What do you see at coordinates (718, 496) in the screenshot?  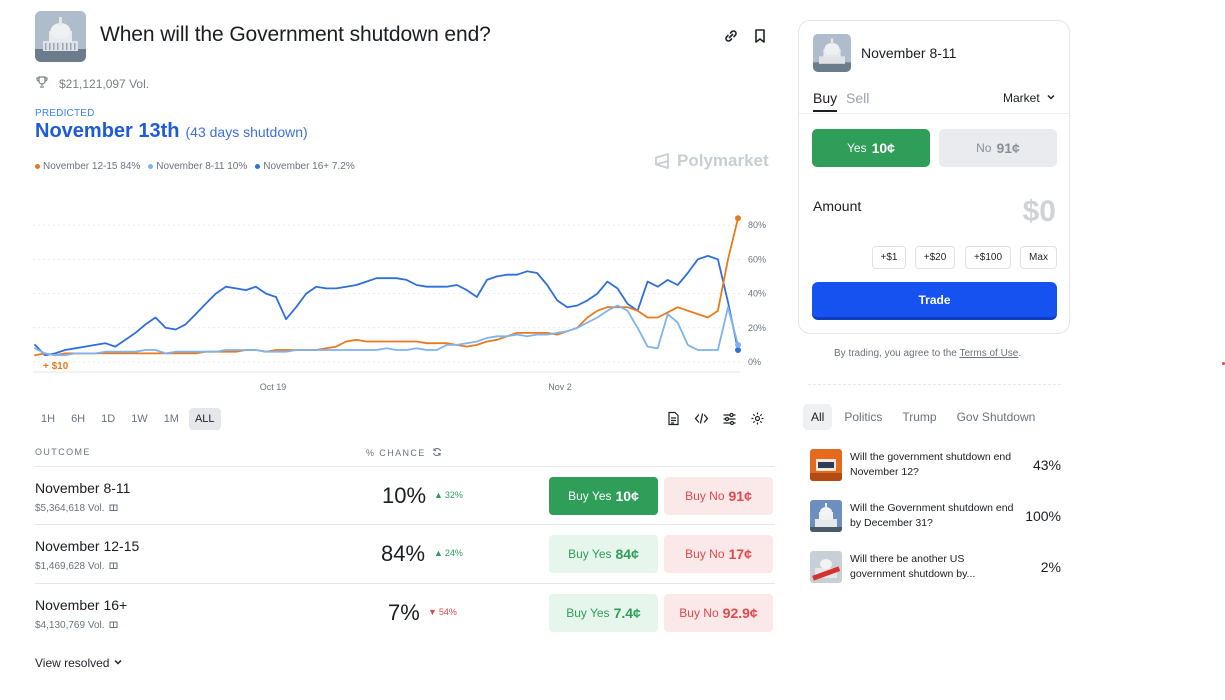 I see `buy-no-button: Buy No 91¢` at bounding box center [718, 496].